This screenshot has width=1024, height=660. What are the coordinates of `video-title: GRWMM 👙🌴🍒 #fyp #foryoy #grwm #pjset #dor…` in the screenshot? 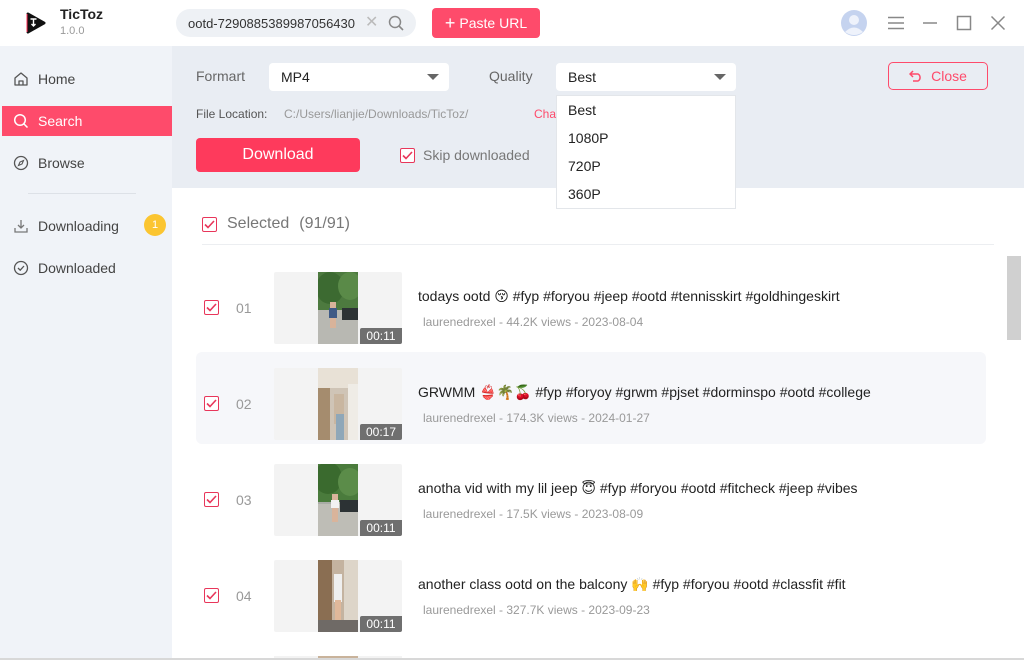 It's located at (644, 392).